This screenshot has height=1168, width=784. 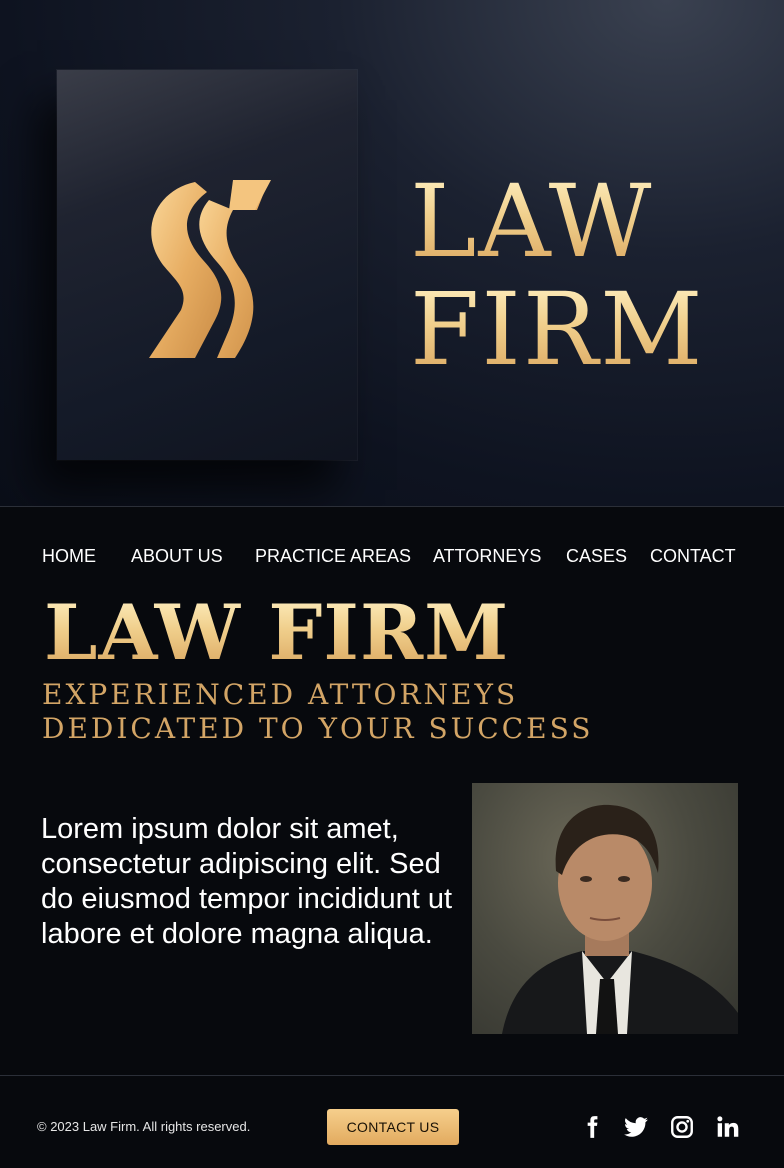 I want to click on nav-item-about-us: ABOUT US, so click(x=177, y=556).